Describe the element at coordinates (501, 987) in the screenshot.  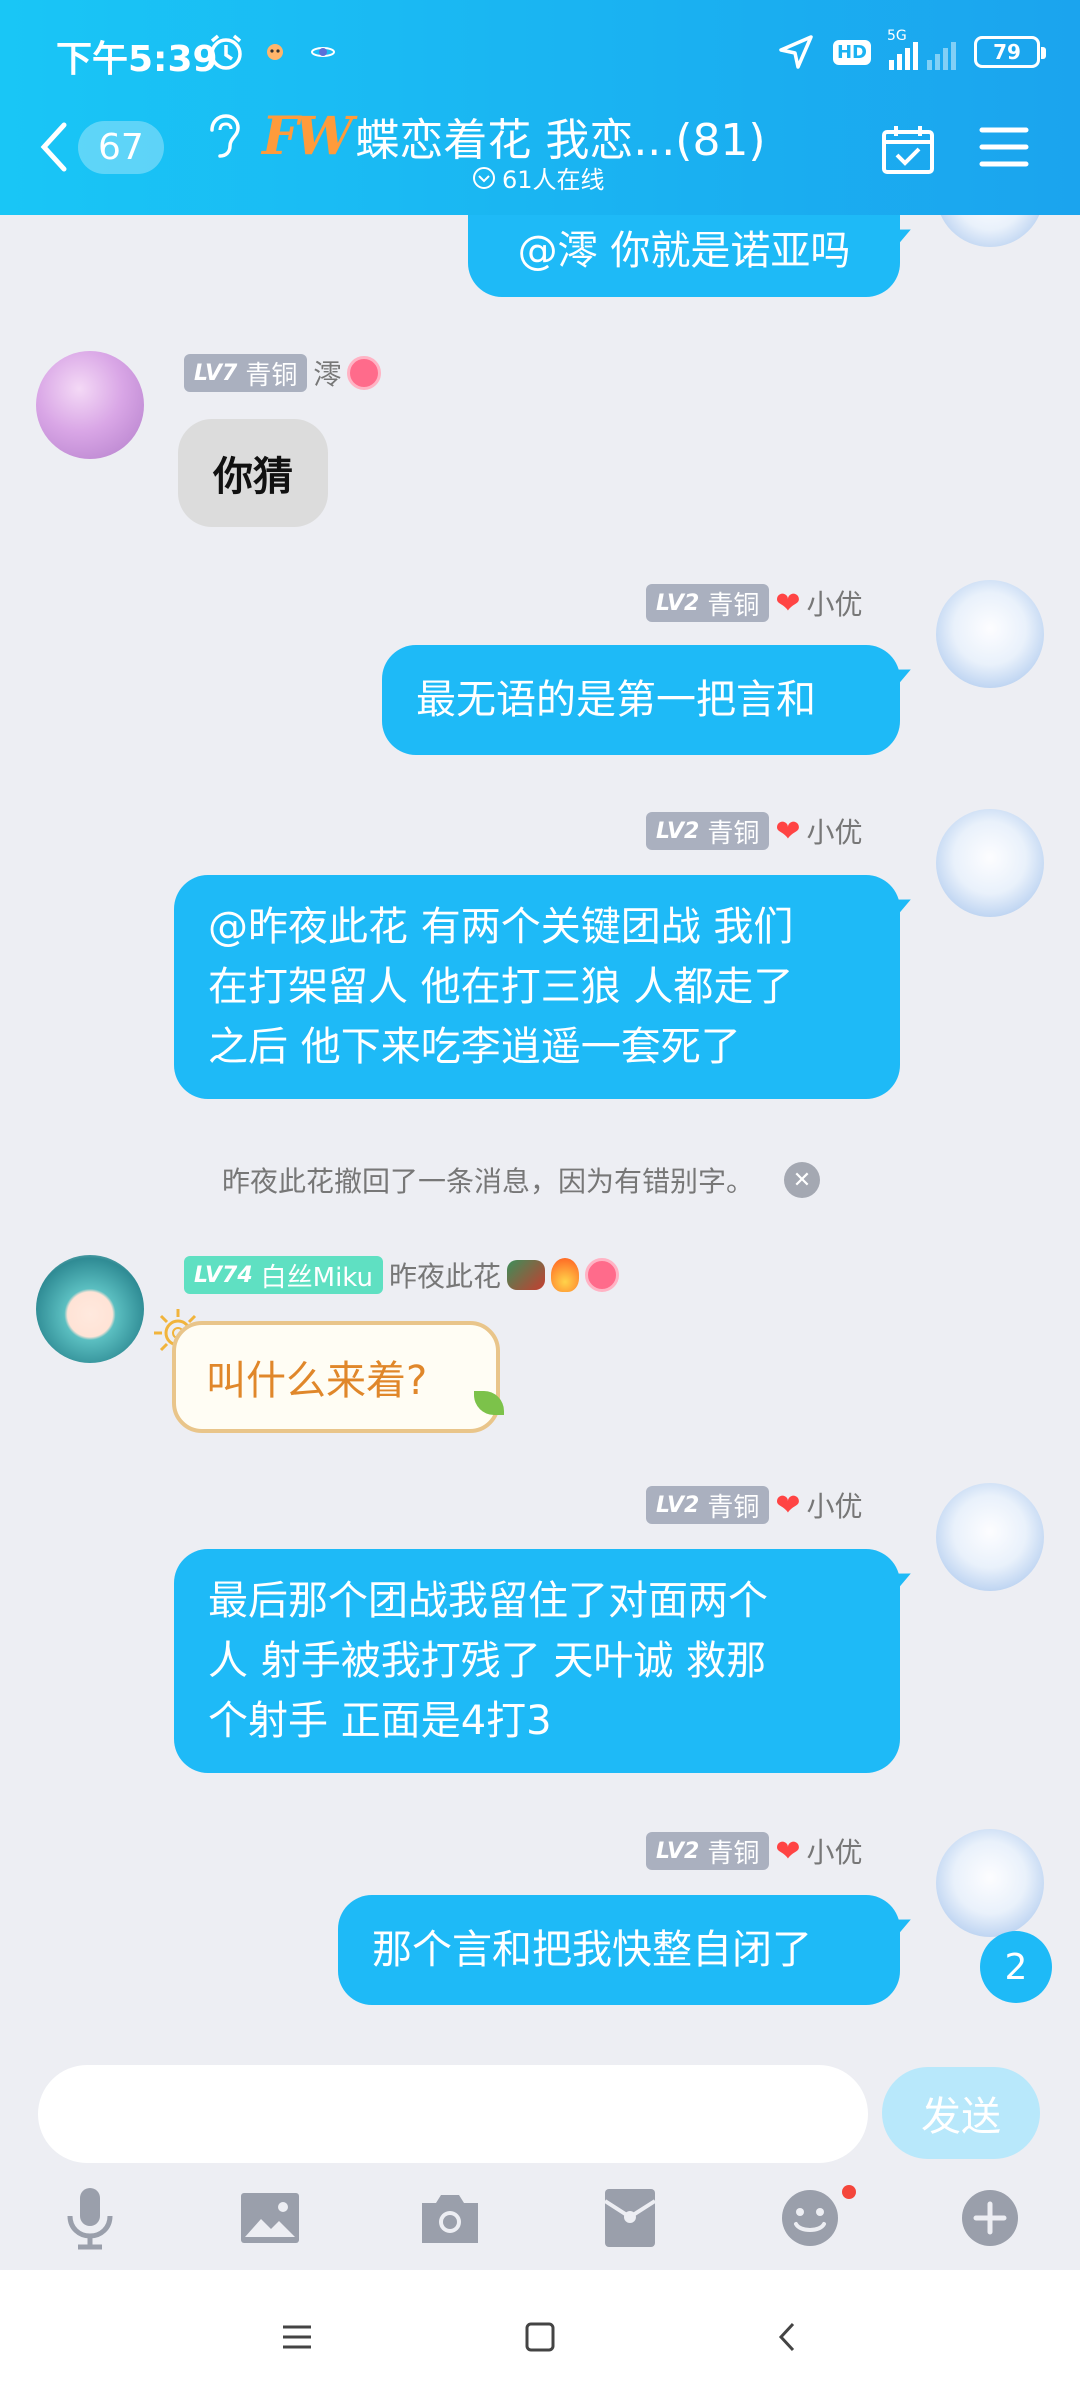
I see `message-text-line: 在打架留人 他在打三狼 人都走了` at that location.